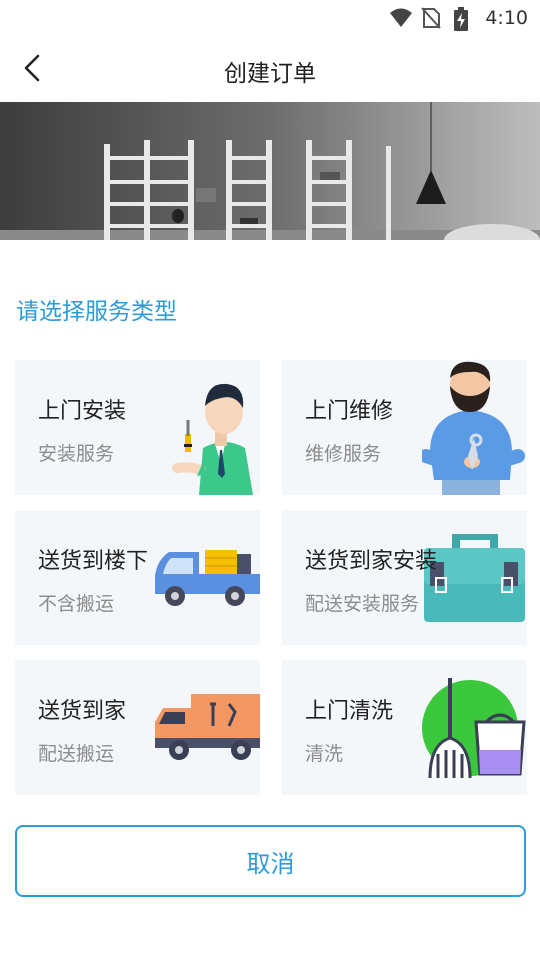  Describe the element at coordinates (401, 18) in the screenshot. I see `wifi-icon` at that location.